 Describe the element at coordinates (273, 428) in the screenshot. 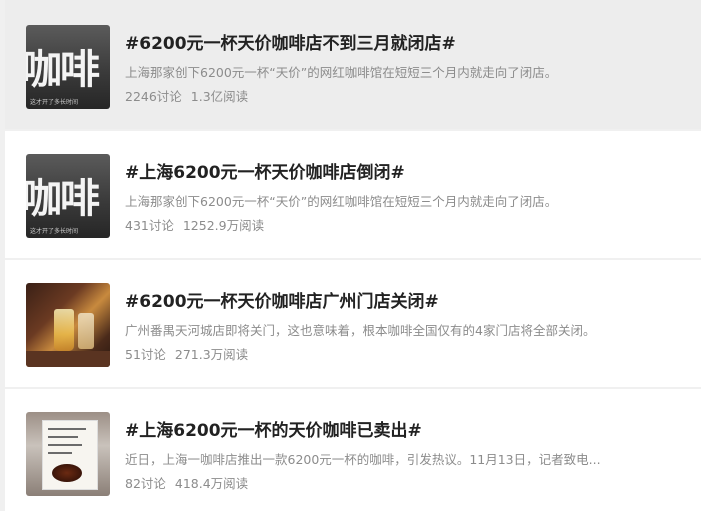

I see `topic-title: #上海6200元一杯的天价咖啡已卖出#` at that location.